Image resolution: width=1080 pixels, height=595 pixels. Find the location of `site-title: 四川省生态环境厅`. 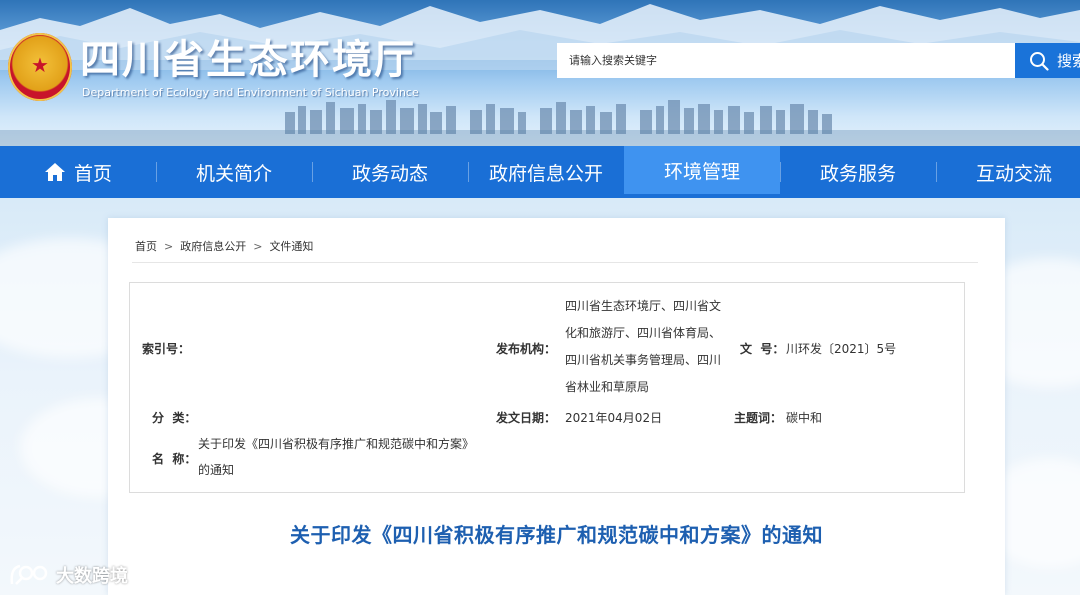

site-title: 四川省生态环境厅 is located at coordinates (248, 60).